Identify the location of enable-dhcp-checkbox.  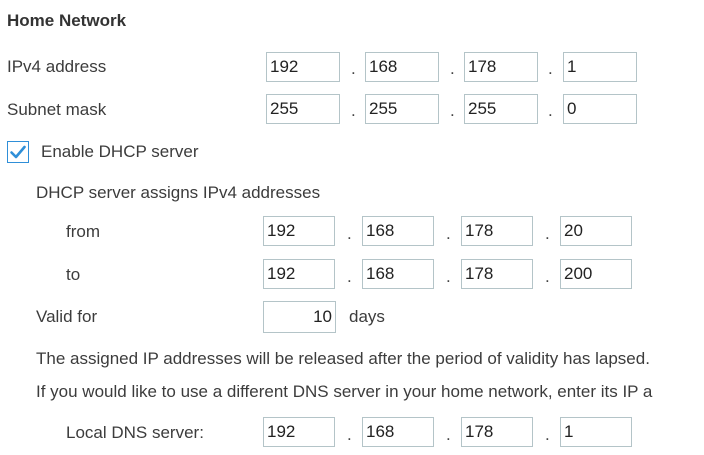
(18, 152).